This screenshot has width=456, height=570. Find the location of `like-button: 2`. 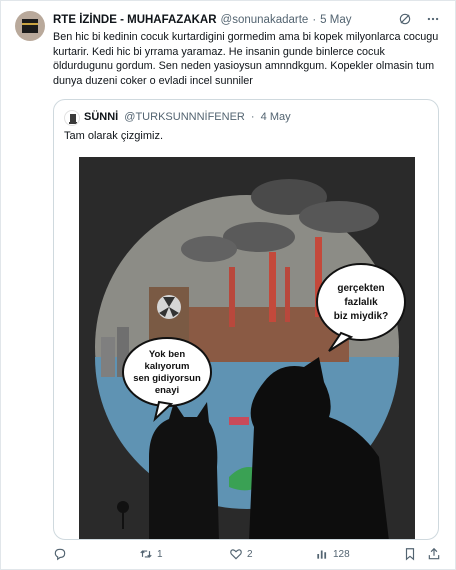

like-button: 2 is located at coordinates (241, 554).